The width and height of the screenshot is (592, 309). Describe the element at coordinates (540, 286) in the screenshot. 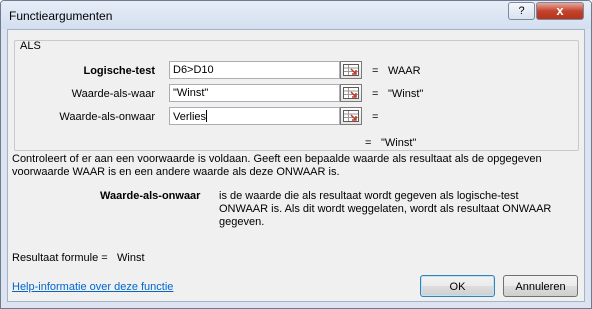

I see `cancel-button: Annuleren` at that location.